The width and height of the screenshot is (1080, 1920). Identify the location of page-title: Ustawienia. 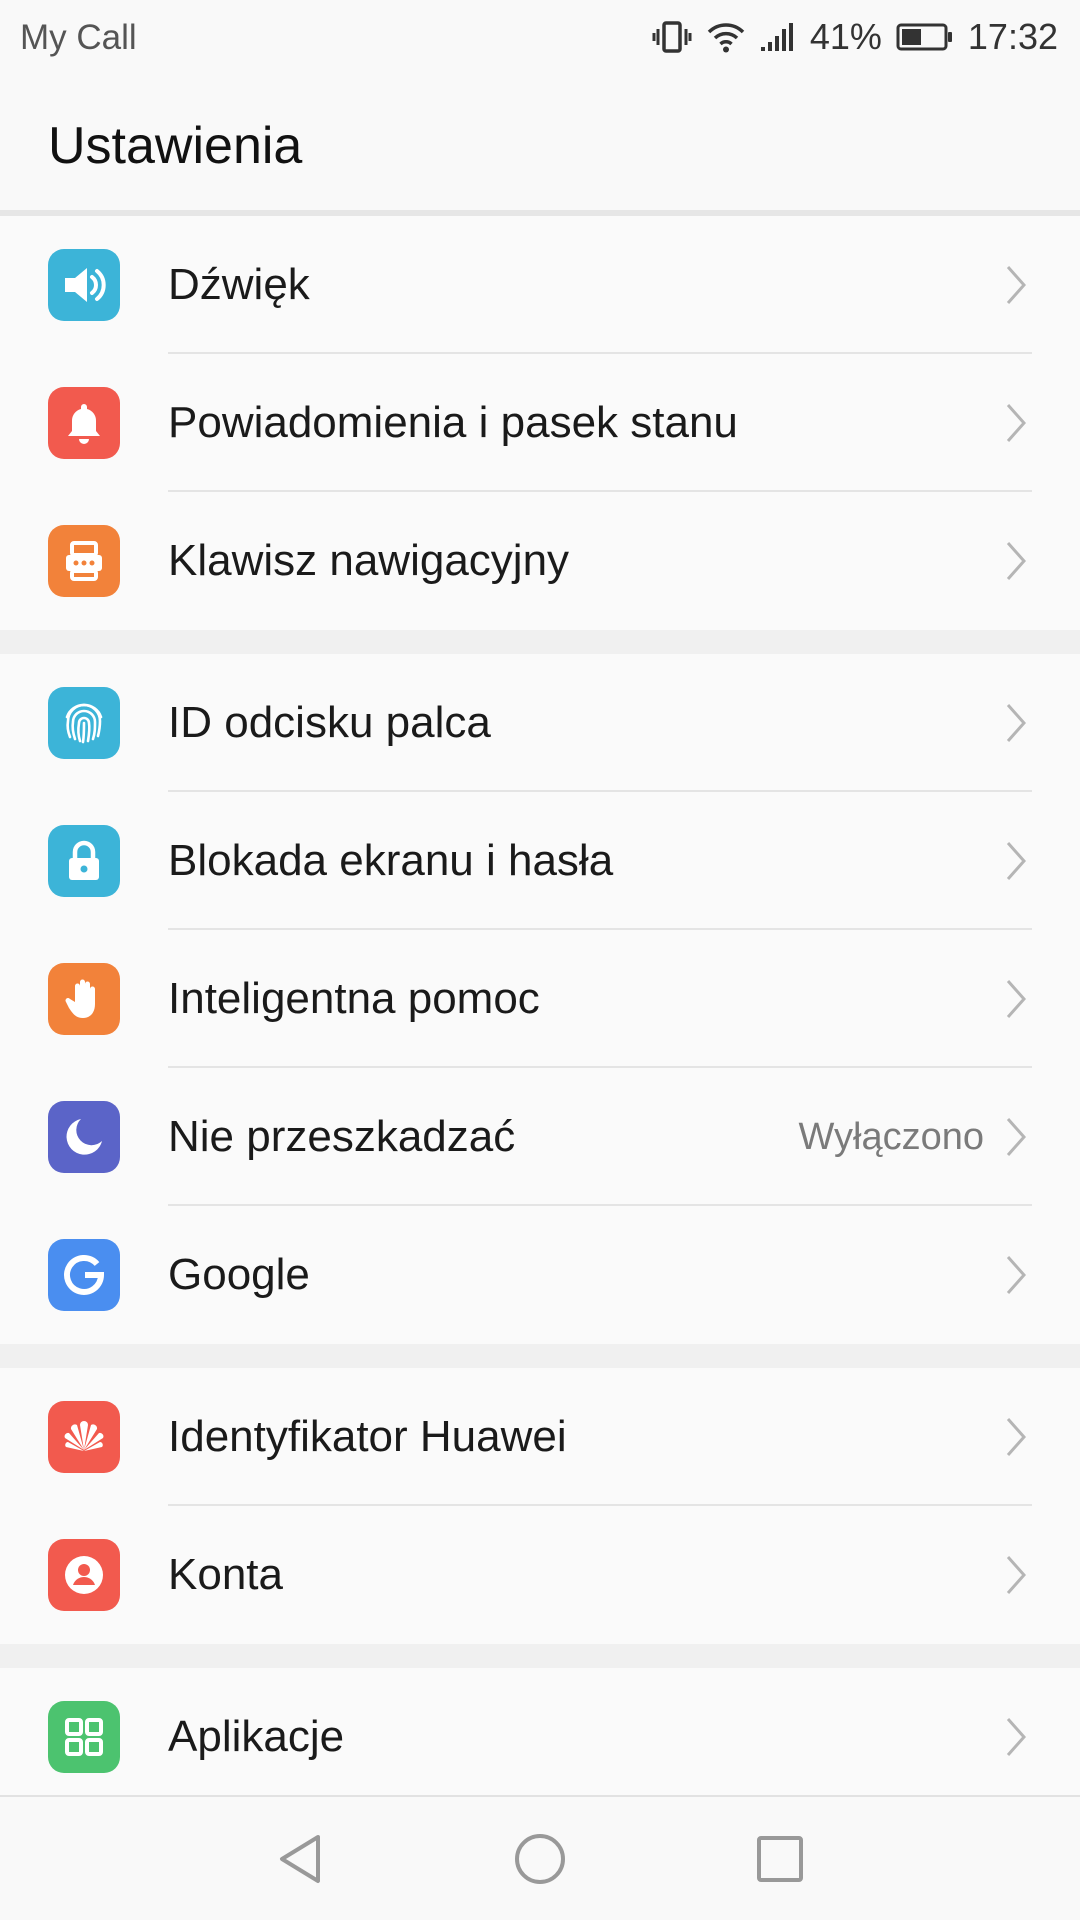
(175, 146).